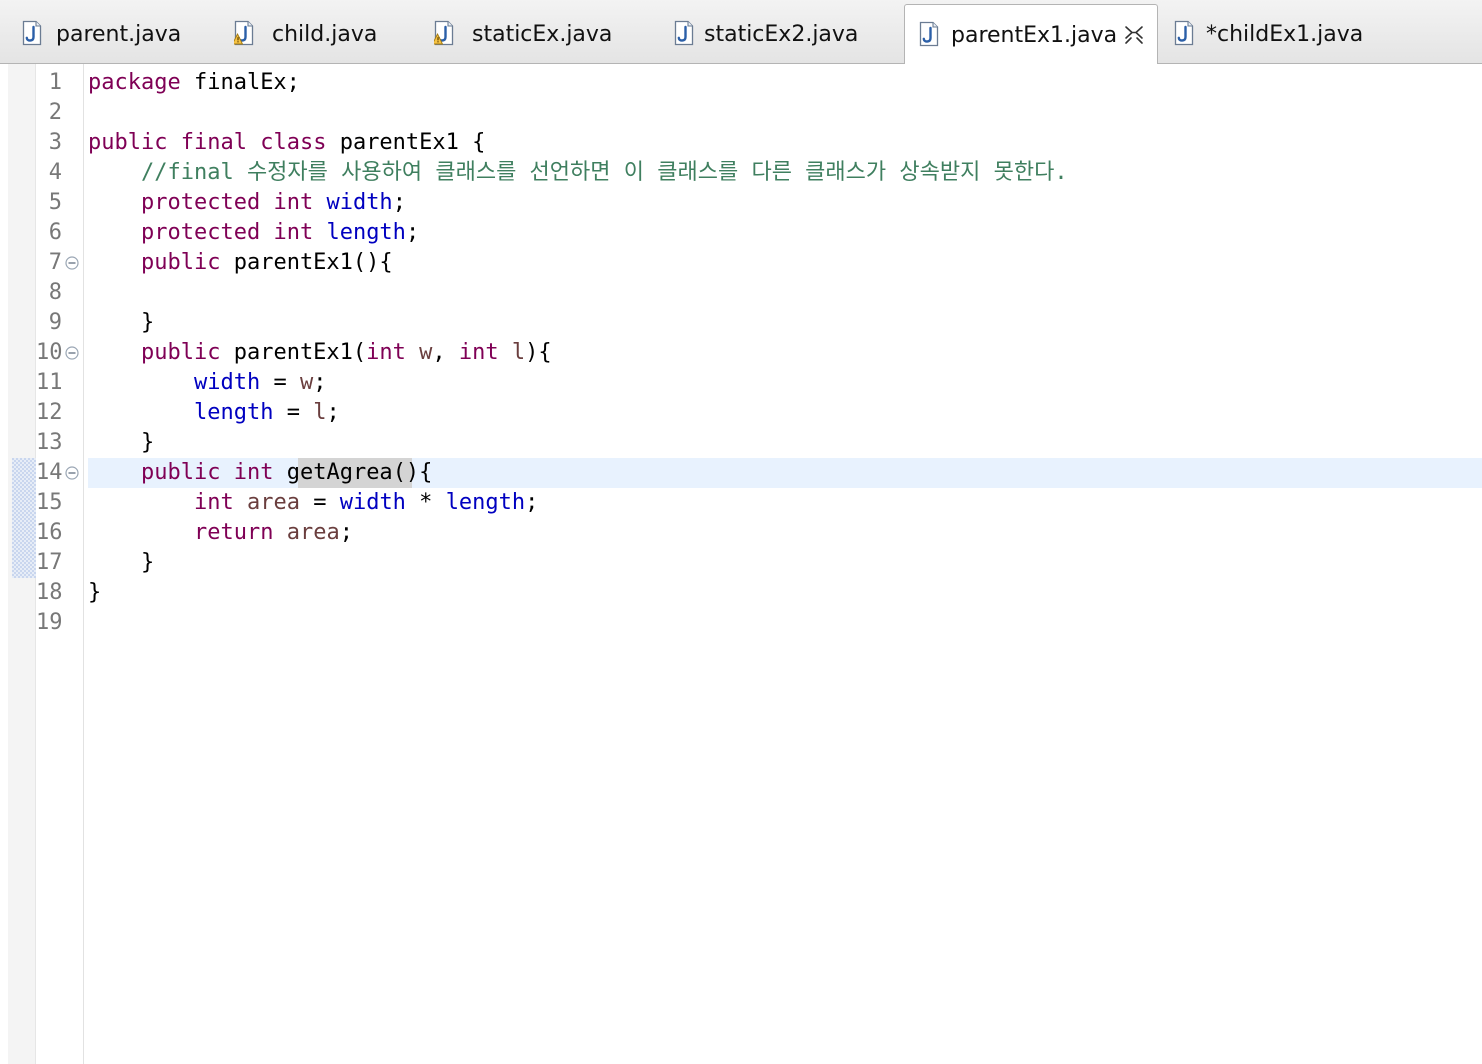 The height and width of the screenshot is (1064, 1482). Describe the element at coordinates (406, 142) in the screenshot. I see `code-token: parentEx1 {` at that location.